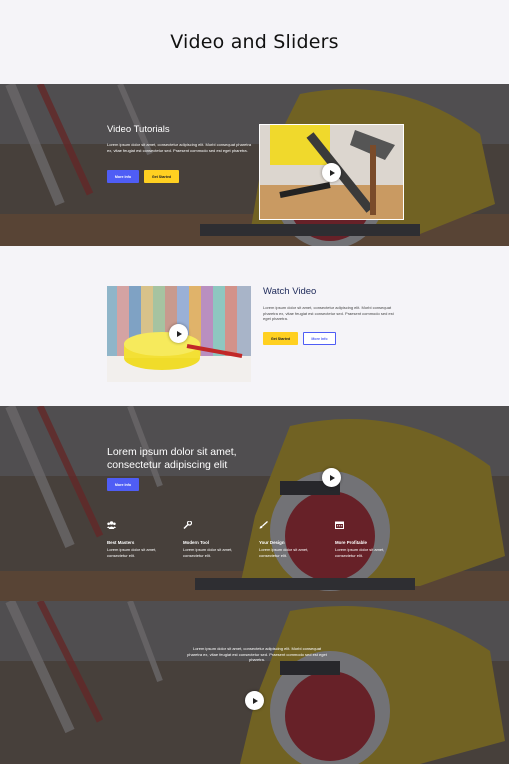 This screenshot has height=764, width=509. Describe the element at coordinates (172, 452) in the screenshot. I see `hero-heading-line-1: Lorem ipsum dolor sit amet,` at that location.